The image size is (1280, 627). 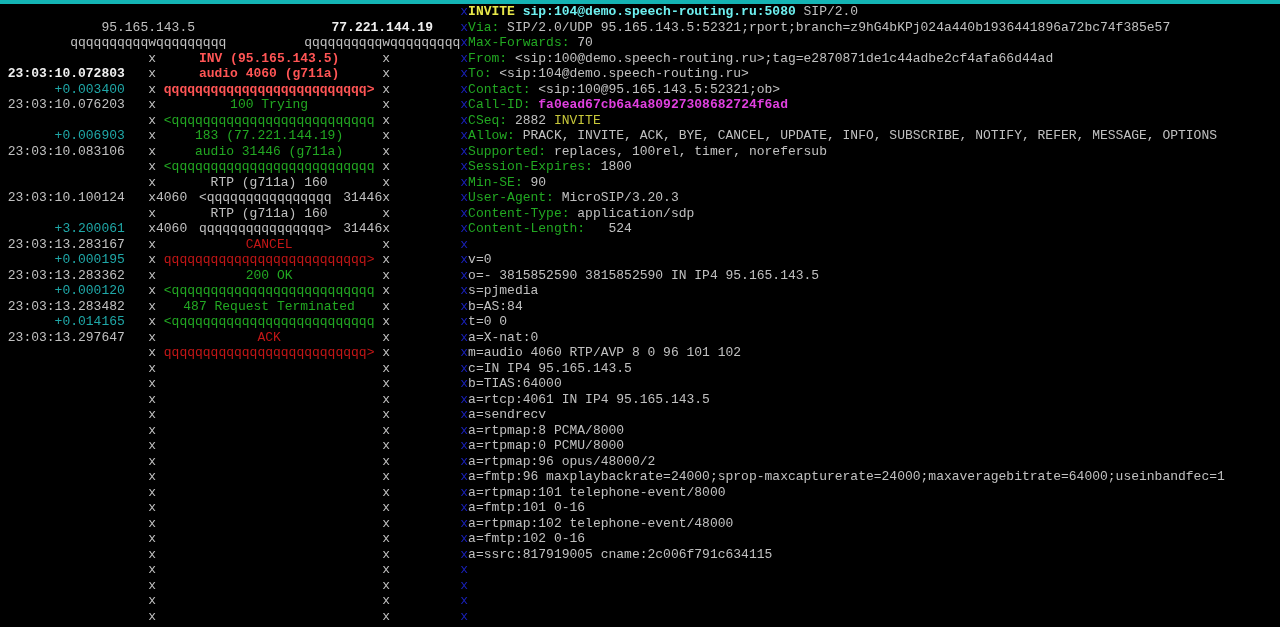 I want to click on call-id-value: fa0ead67cb6a4a80927308682724f6ad, so click(x=663, y=105).